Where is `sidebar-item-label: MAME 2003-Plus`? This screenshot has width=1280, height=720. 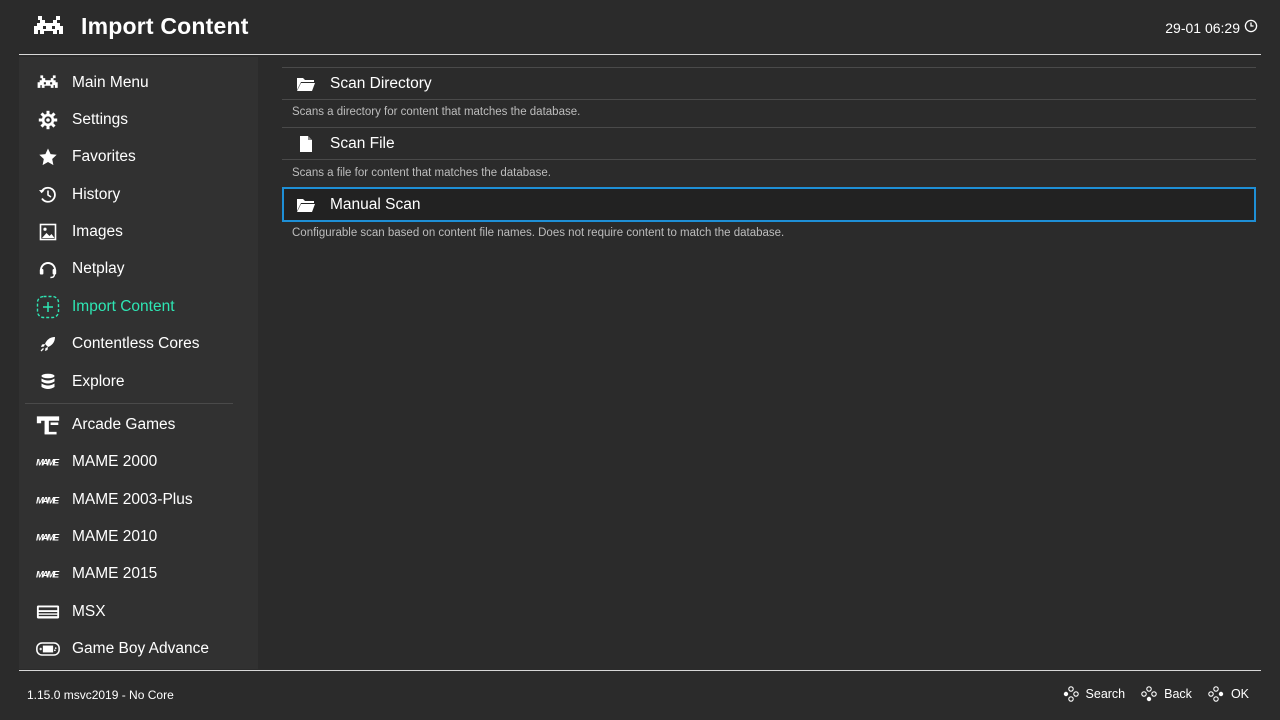
sidebar-item-label: MAME 2003-Plus is located at coordinates (132, 499).